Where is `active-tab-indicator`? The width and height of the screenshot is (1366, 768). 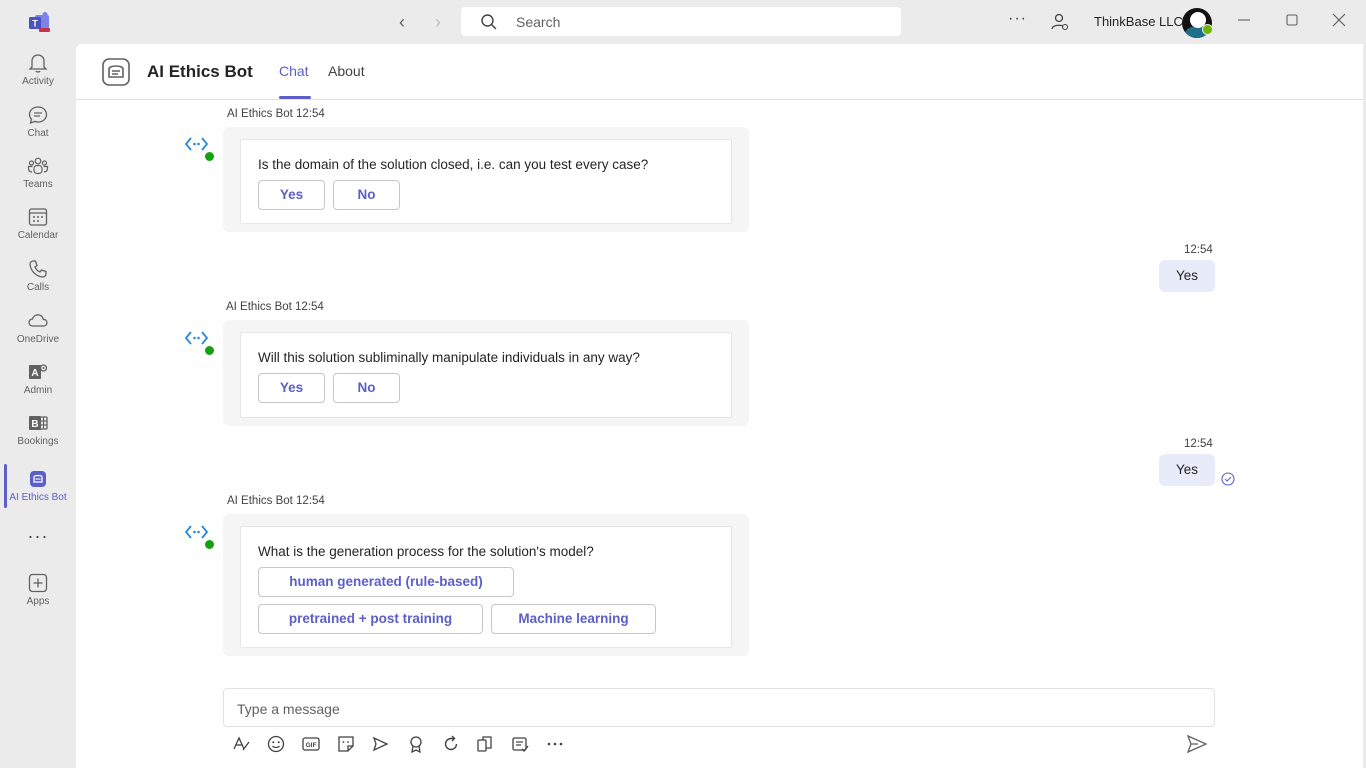
active-tab-indicator is located at coordinates (295, 97).